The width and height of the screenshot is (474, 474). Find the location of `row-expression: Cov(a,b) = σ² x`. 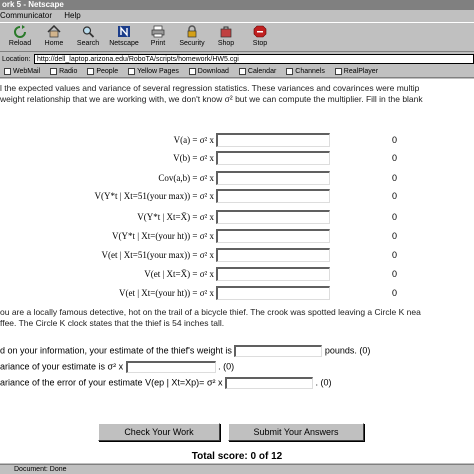

row-expression: Cov(a,b) = σ² x is located at coordinates (186, 178).